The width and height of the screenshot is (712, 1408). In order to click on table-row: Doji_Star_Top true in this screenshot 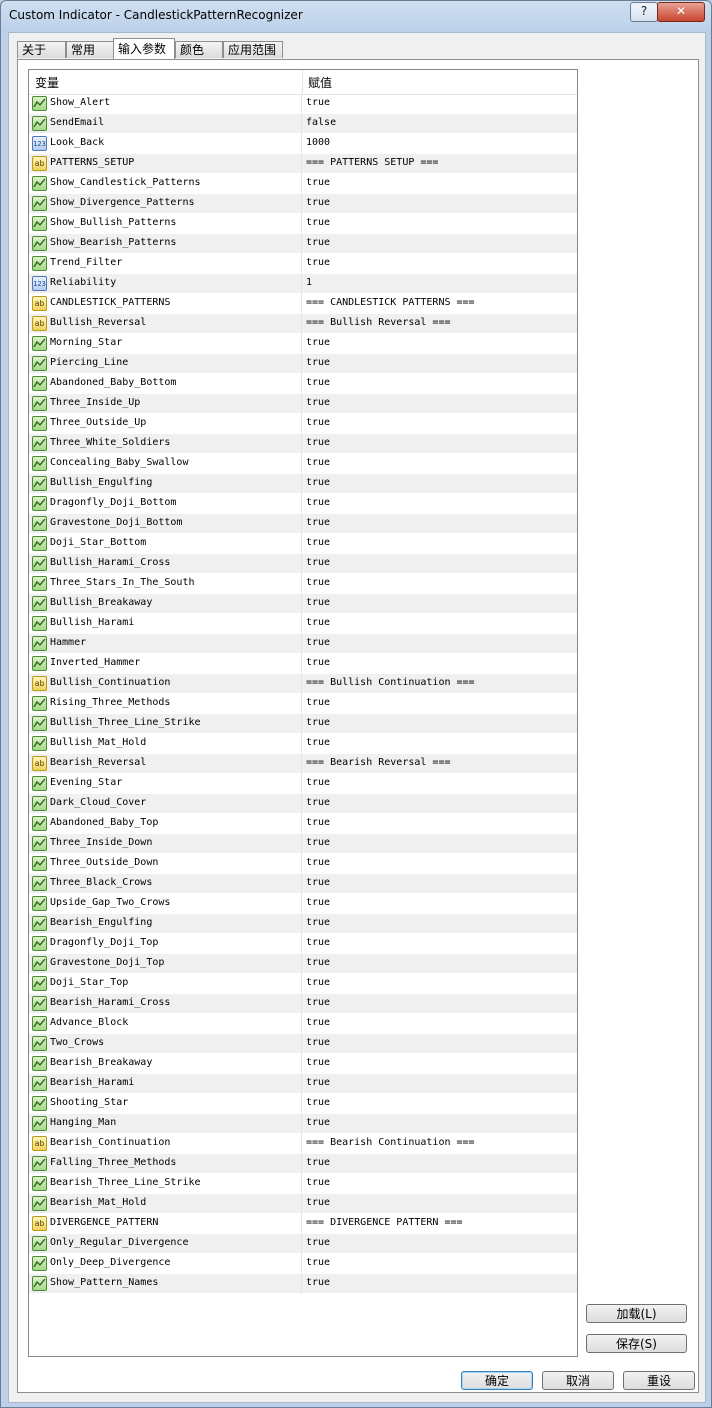, I will do `click(303, 984)`.